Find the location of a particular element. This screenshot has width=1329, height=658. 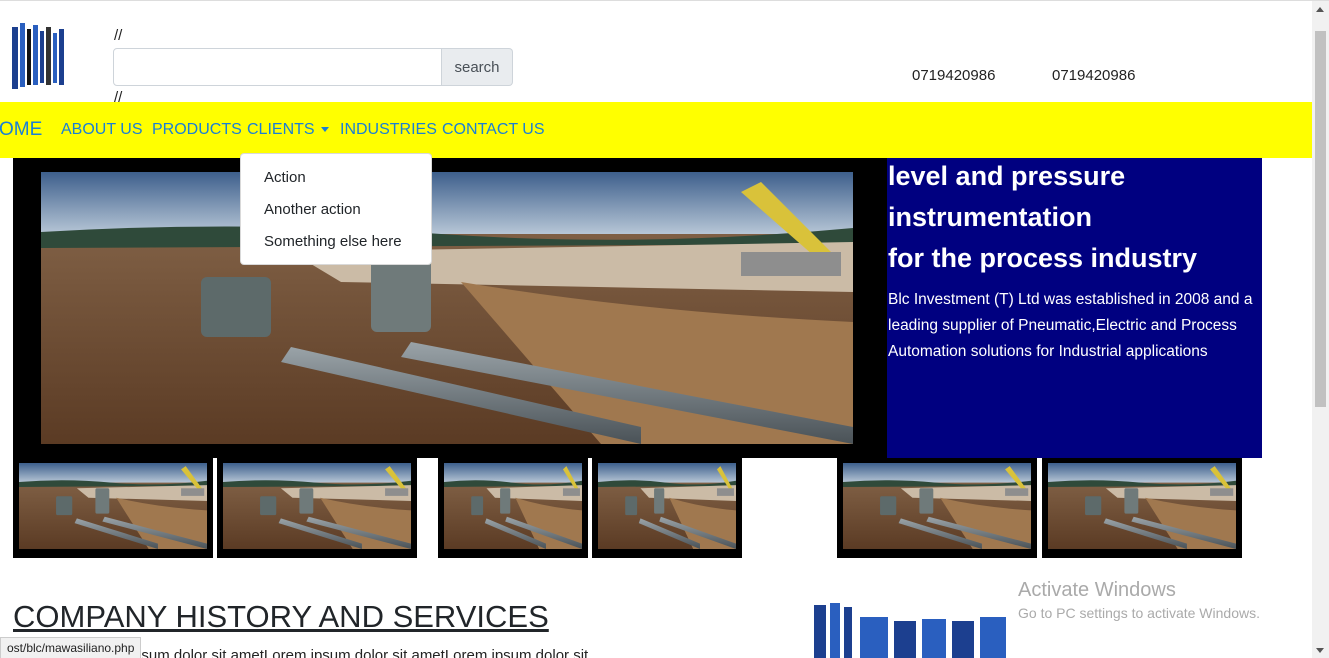

vertical-scrollbar is located at coordinates (1320, 329).